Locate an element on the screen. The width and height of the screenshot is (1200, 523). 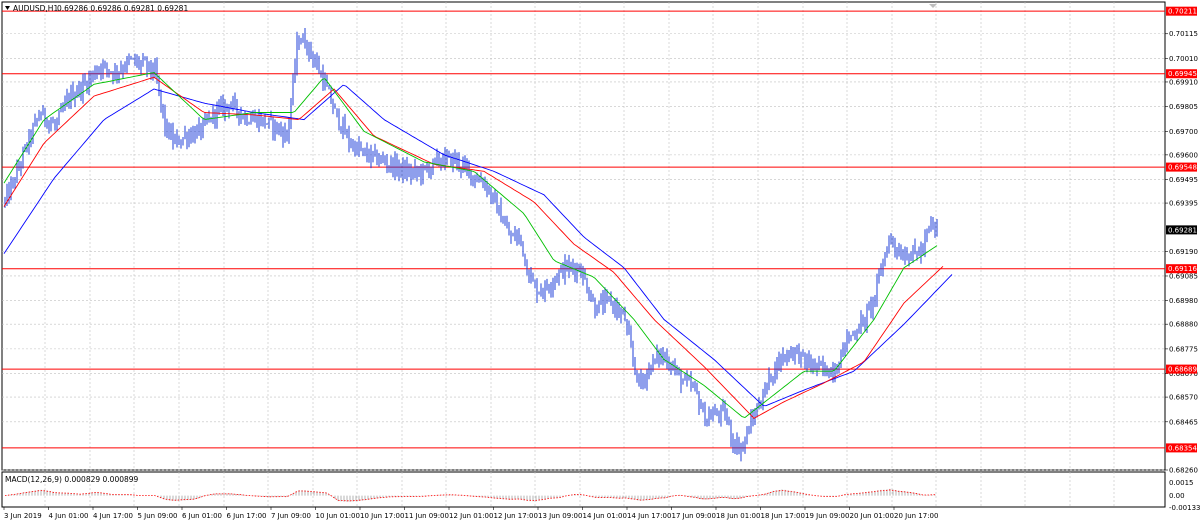
time-tick-label: 3 Jun 2019 is located at coordinates (23, 516).